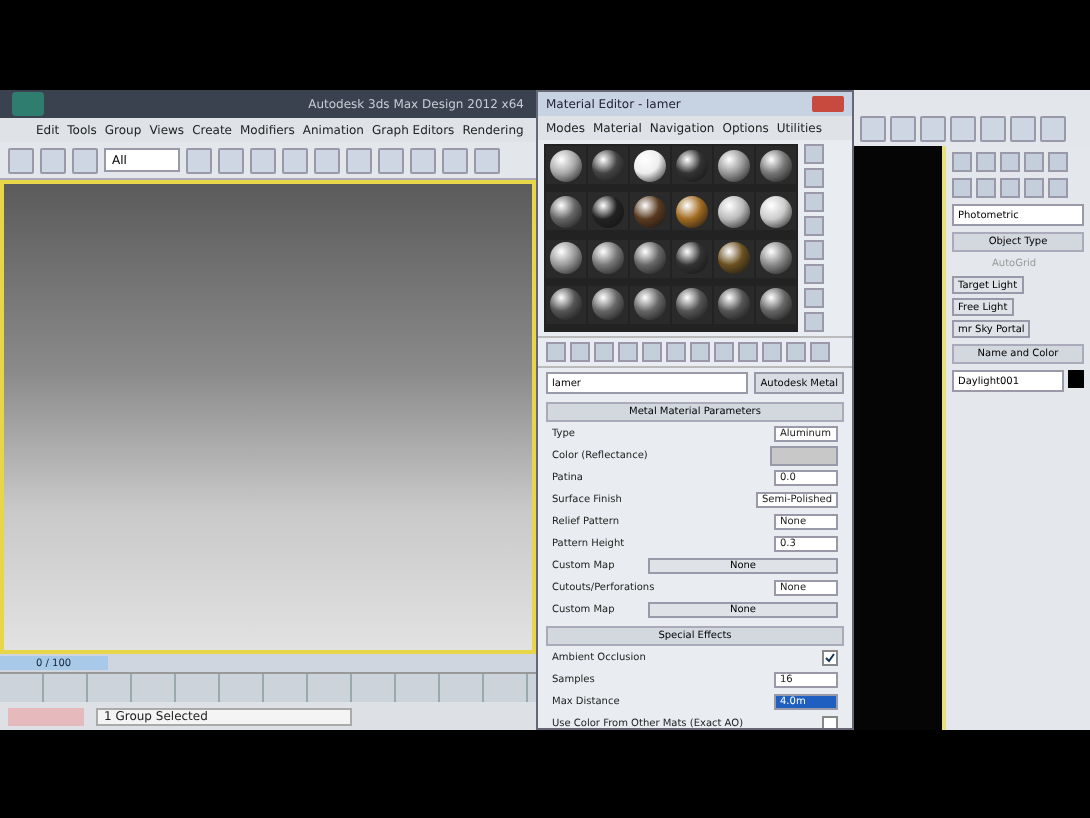  Describe the element at coordinates (900, 438) in the screenshot. I see `viewport` at that location.